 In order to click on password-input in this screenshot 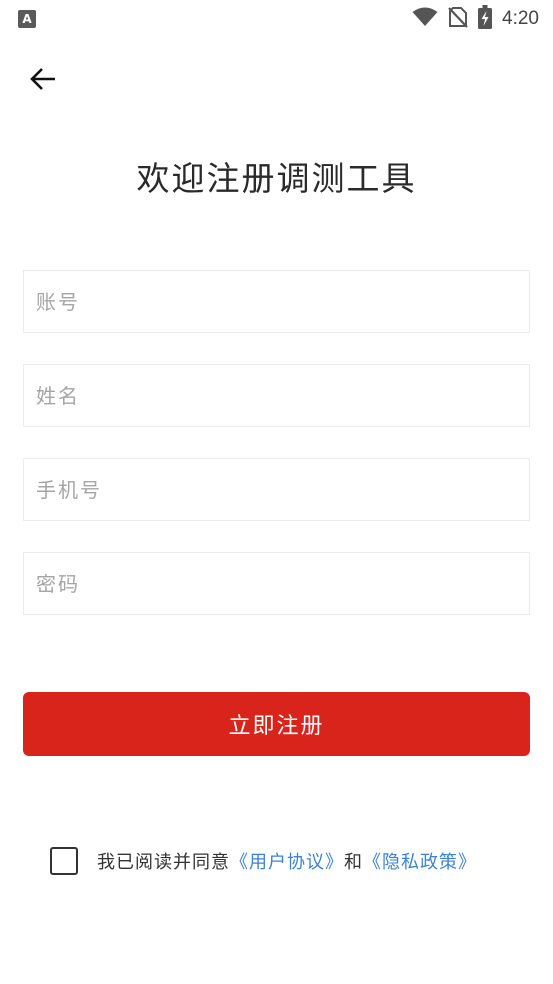, I will do `click(276, 583)`.